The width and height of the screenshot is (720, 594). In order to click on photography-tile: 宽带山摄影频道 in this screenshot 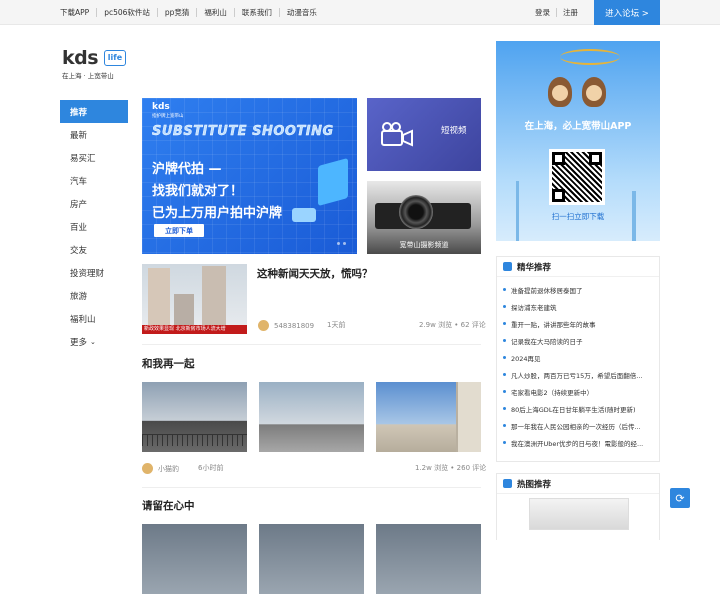, I will do `click(424, 217)`.